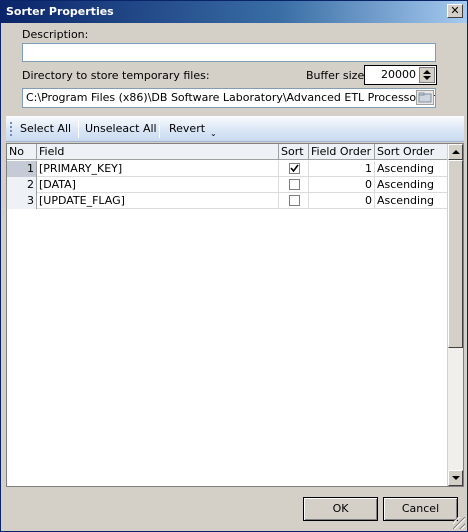 The height and width of the screenshot is (532, 468). What do you see at coordinates (420, 509) in the screenshot?
I see `cancel-button: Cancel` at bounding box center [420, 509].